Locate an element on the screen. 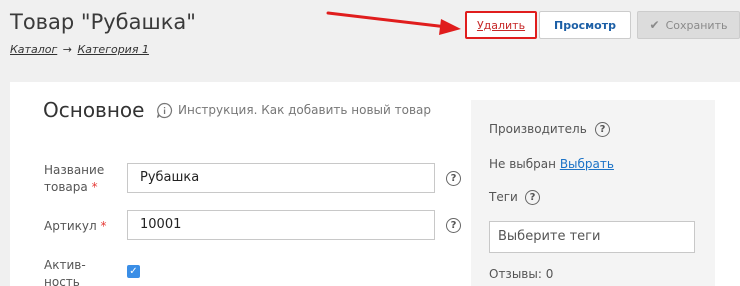 Image resolution: width=740 pixels, height=286 pixels. delete-button: Удалить is located at coordinates (501, 25).